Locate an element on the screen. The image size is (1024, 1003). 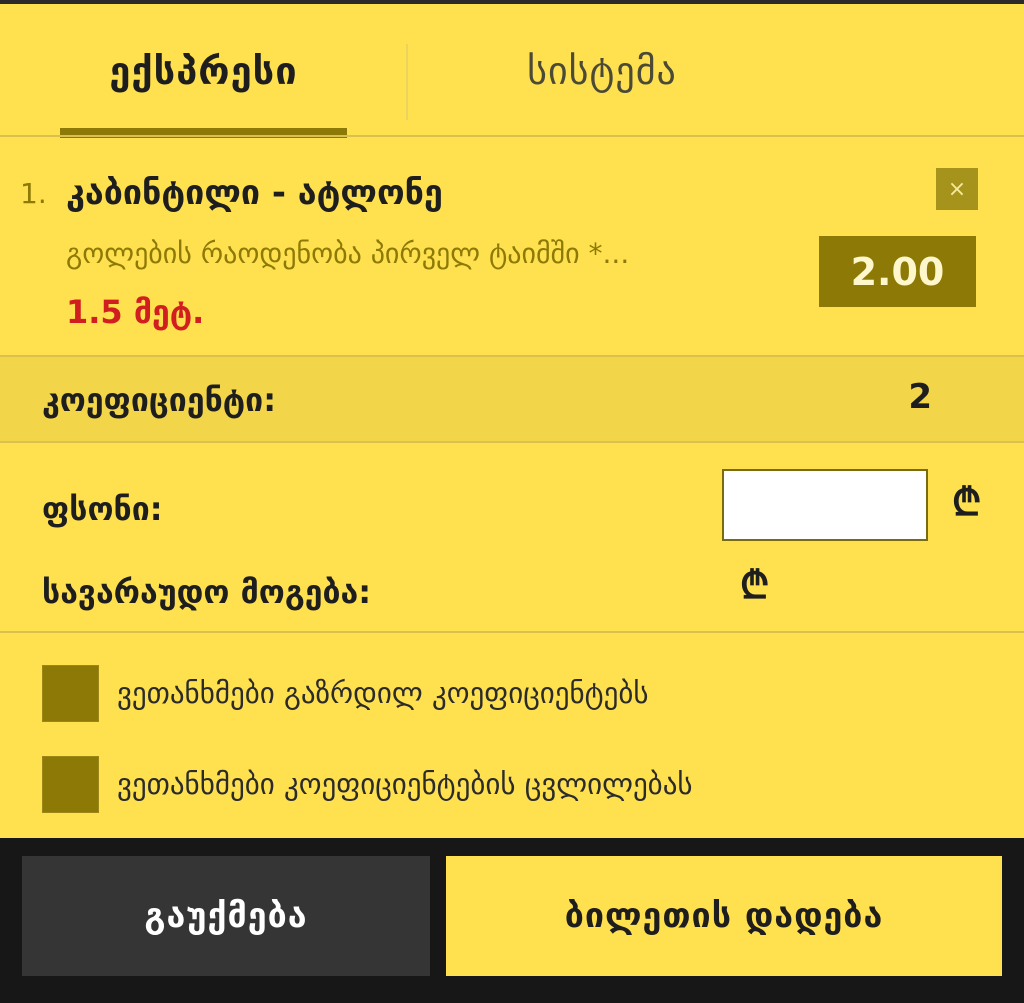
tab-divider is located at coordinates (407, 82).